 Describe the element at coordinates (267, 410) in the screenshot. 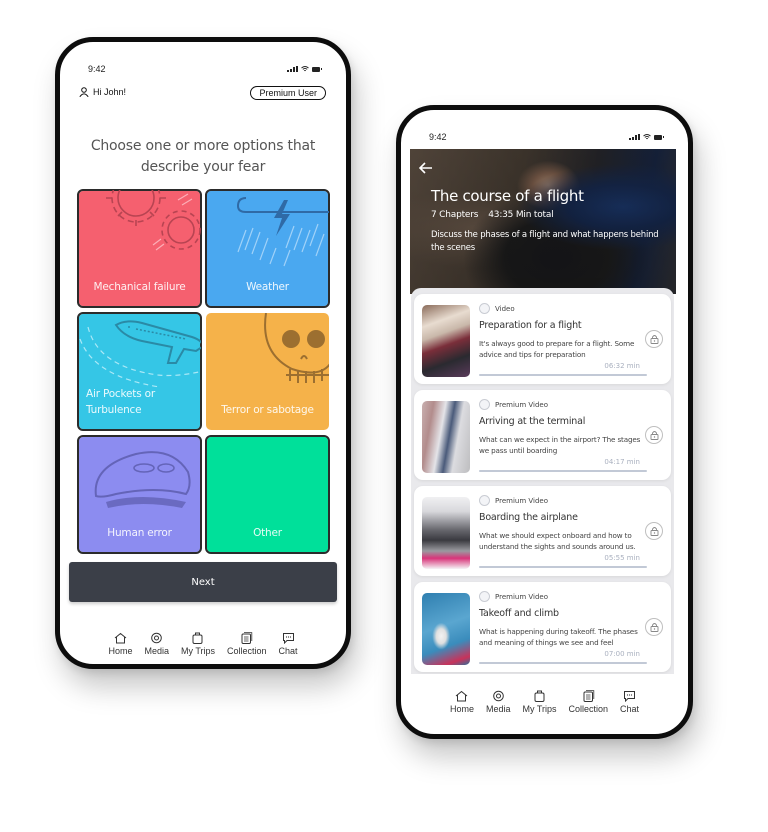

I see `fear-label: Terror or sabotage` at that location.